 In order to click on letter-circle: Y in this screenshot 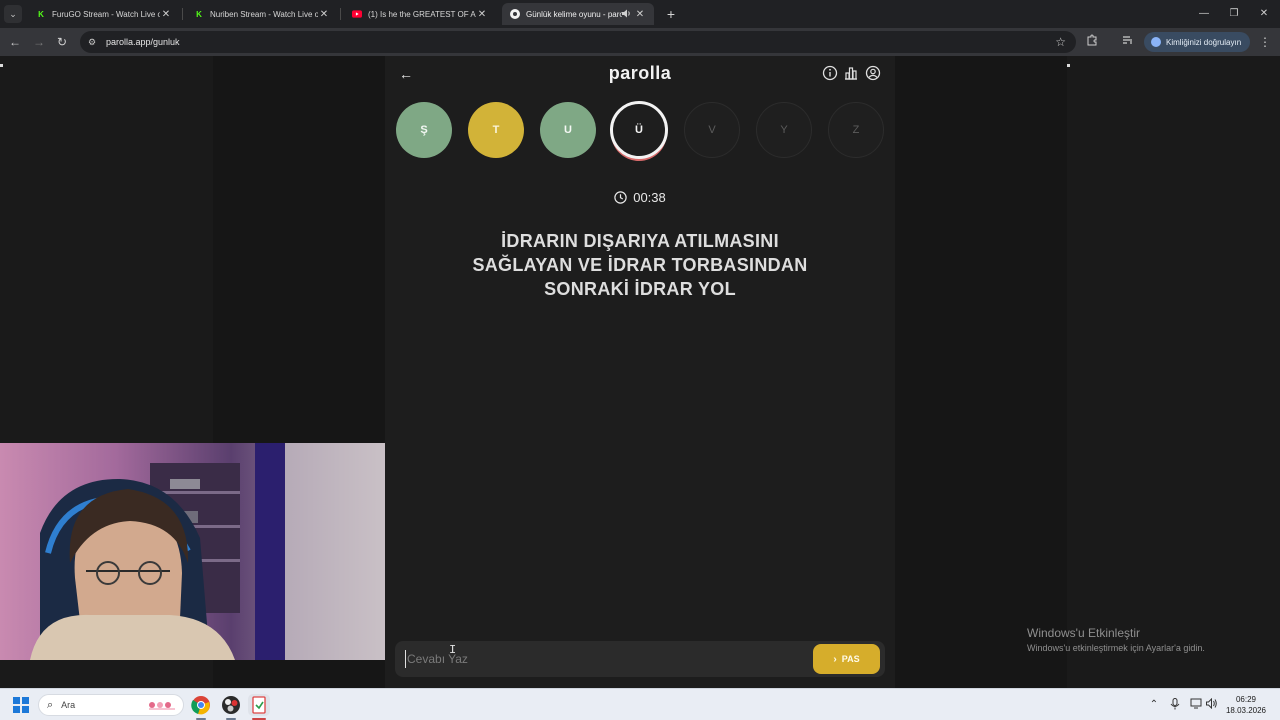, I will do `click(784, 130)`.